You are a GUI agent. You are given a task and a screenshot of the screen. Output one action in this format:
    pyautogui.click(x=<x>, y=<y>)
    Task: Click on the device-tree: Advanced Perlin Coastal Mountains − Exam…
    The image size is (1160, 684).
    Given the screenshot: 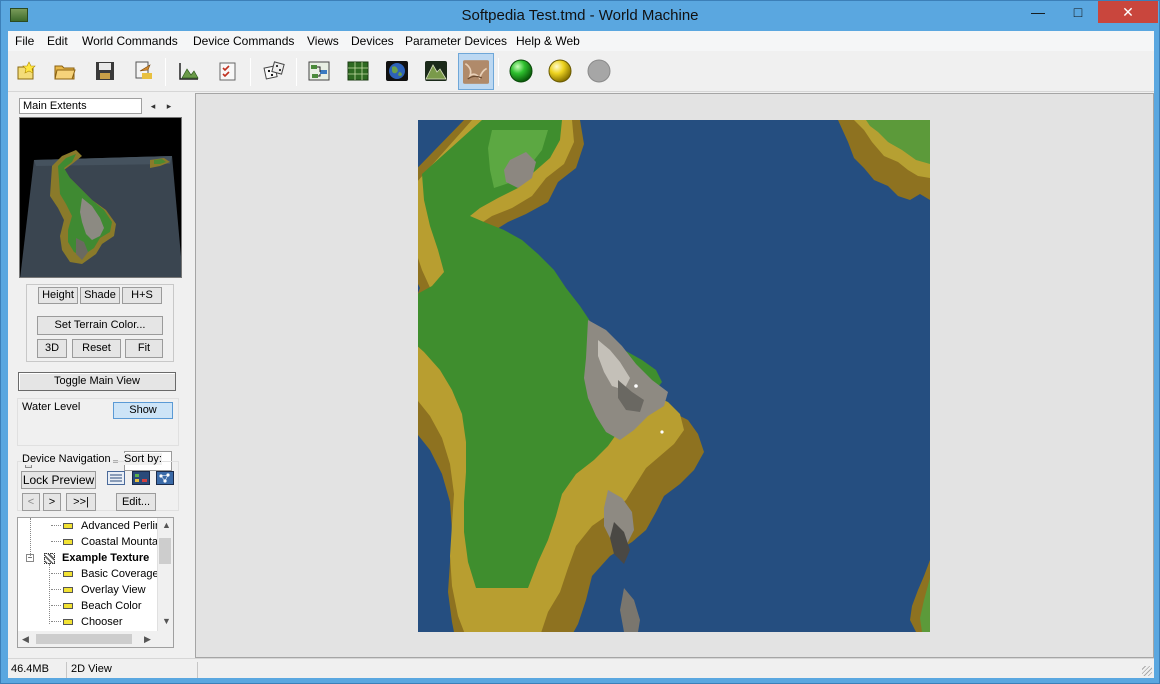 What is the action you would take?
    pyautogui.click(x=95, y=582)
    